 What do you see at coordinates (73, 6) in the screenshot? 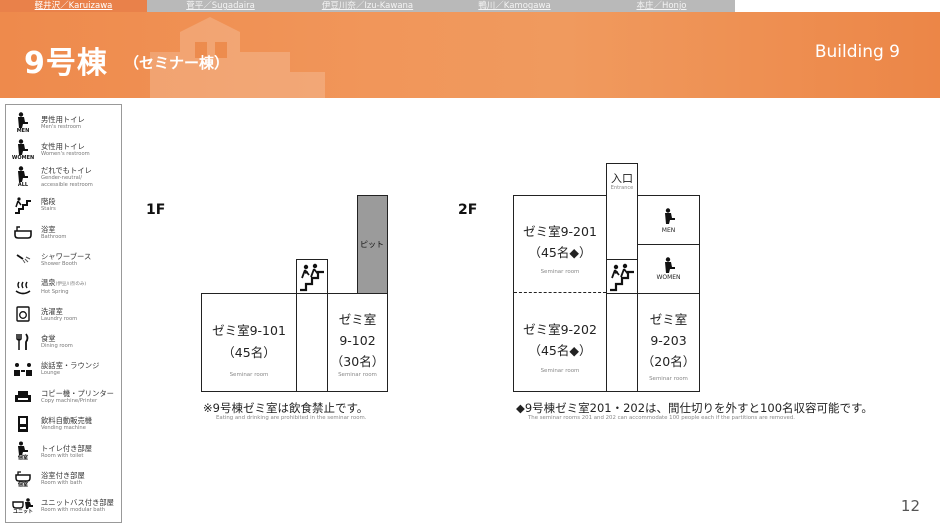
I see `tab-karuizawa: 軽井沢／Karuizawa` at bounding box center [73, 6].